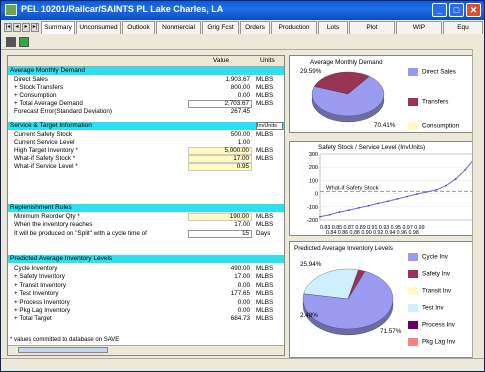 Image resolution: width=485 pixels, height=372 pixels. What do you see at coordinates (146, 88) in the screenshot?
I see `table-row: + Stock Transfers 800.00 MLBS` at bounding box center [146, 88].